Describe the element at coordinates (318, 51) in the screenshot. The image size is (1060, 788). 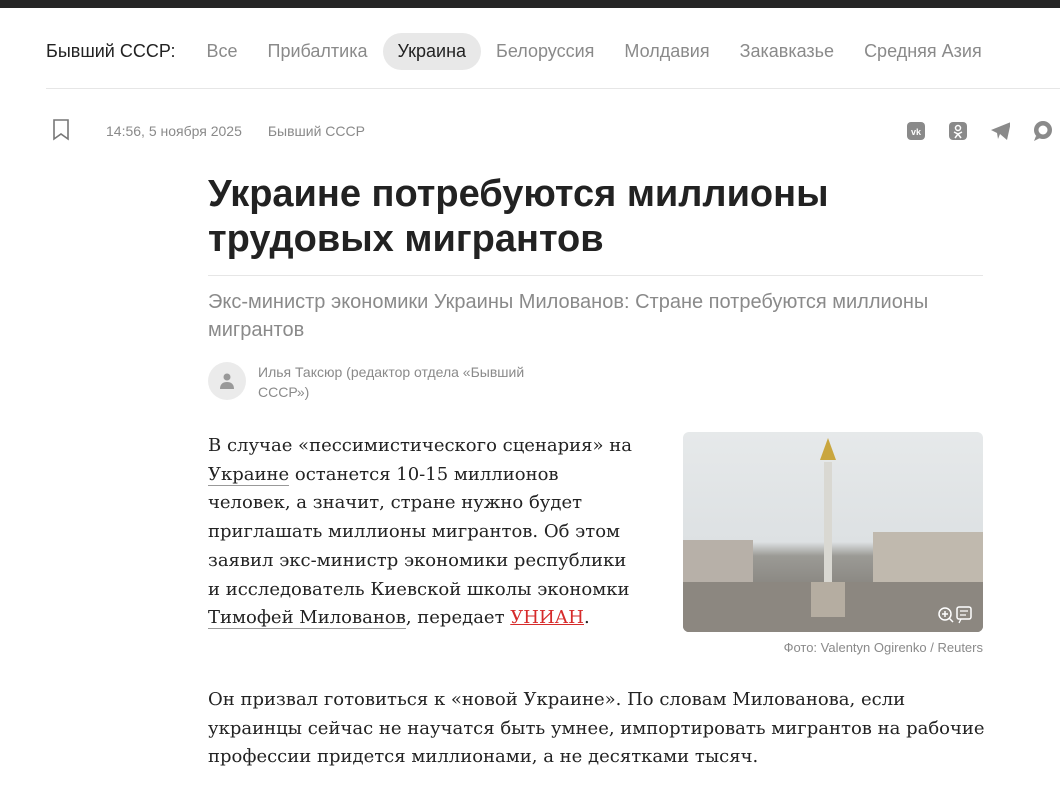
I see `nav-item-baltics: Прибалтика` at that location.